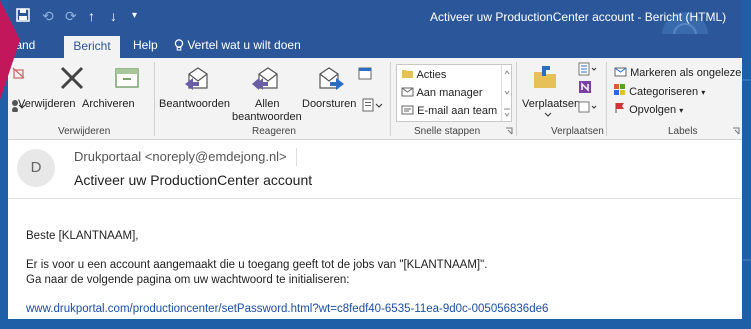 The height and width of the screenshot is (329, 751). I want to click on forward-button: Doorsturen, so click(329, 104).